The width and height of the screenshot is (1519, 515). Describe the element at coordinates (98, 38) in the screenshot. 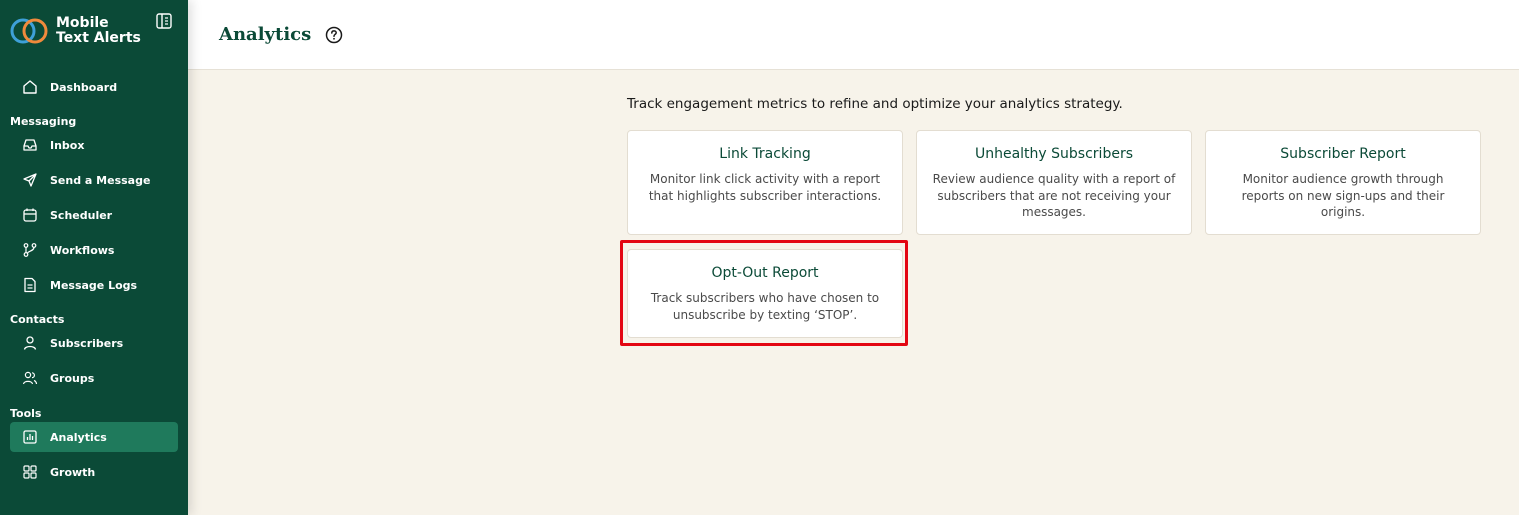

I see `app-name-line2: Text Alerts` at that location.